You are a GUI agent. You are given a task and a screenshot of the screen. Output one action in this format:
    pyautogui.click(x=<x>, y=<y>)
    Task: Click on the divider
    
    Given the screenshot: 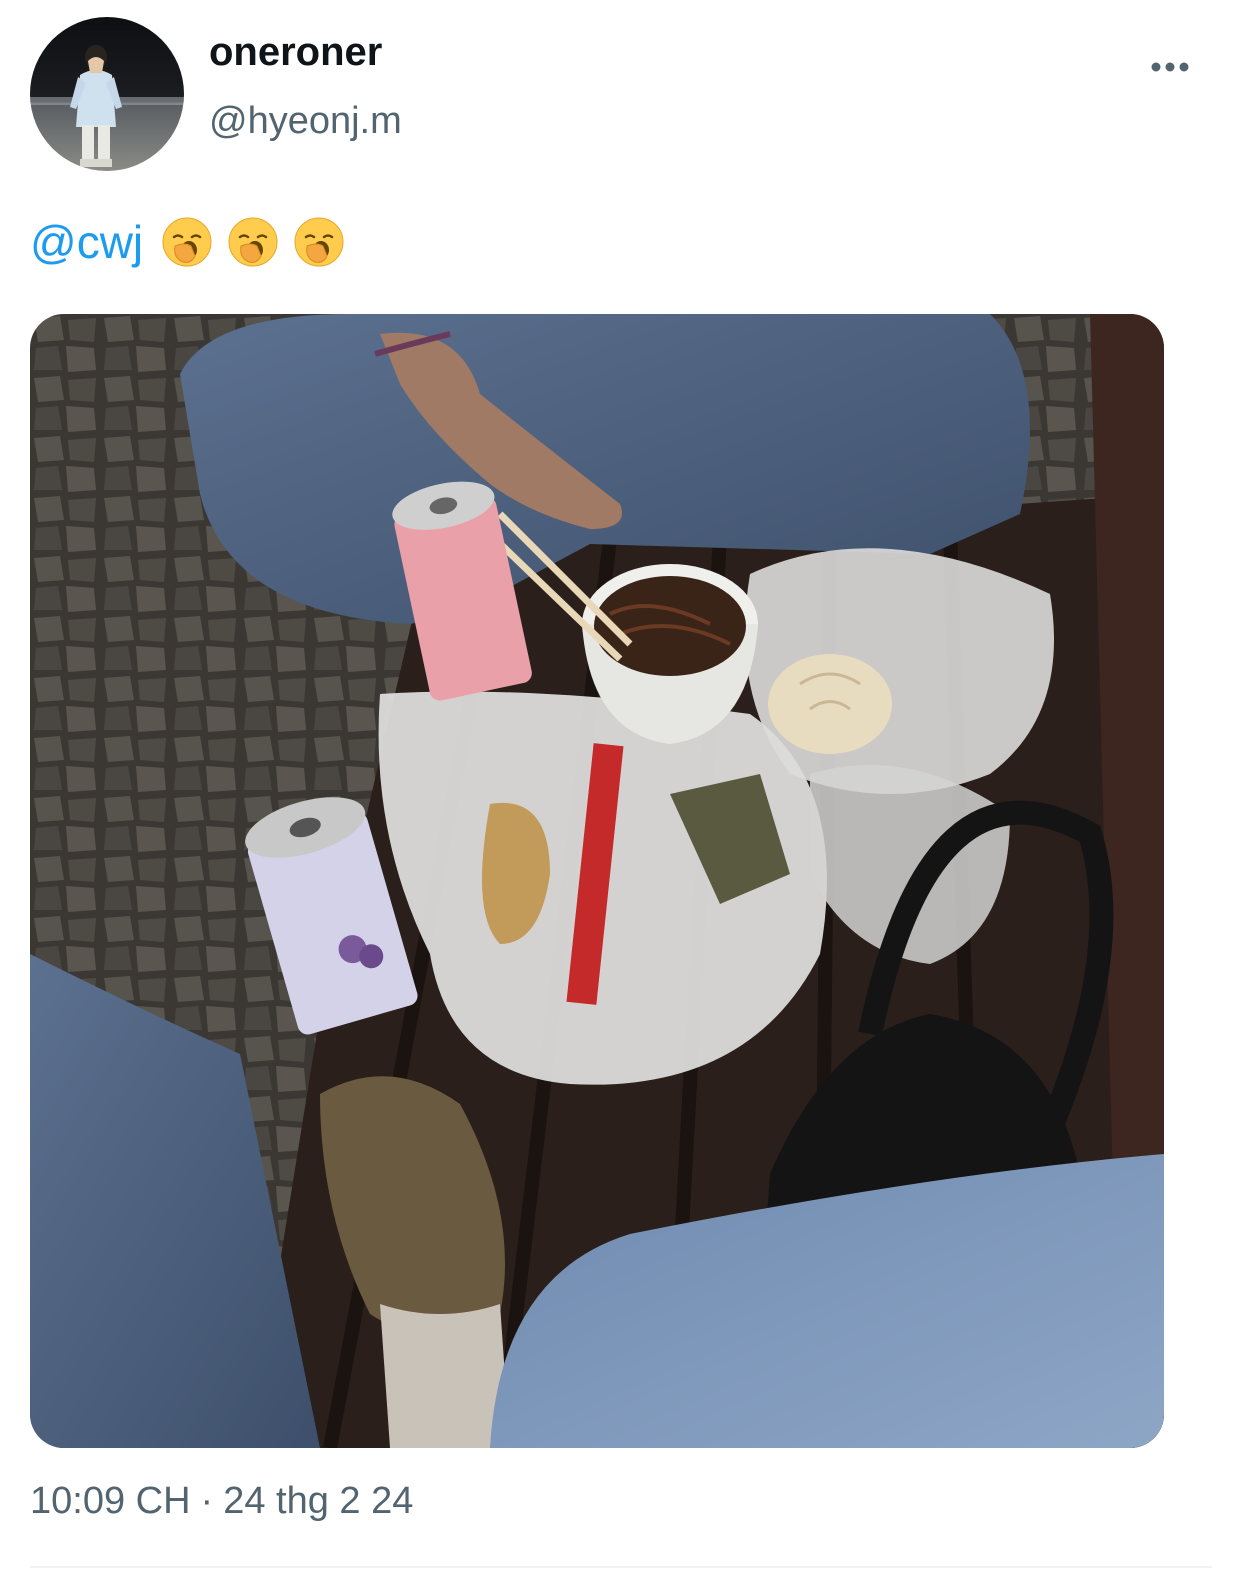 What is the action you would take?
    pyautogui.click(x=621, y=1567)
    